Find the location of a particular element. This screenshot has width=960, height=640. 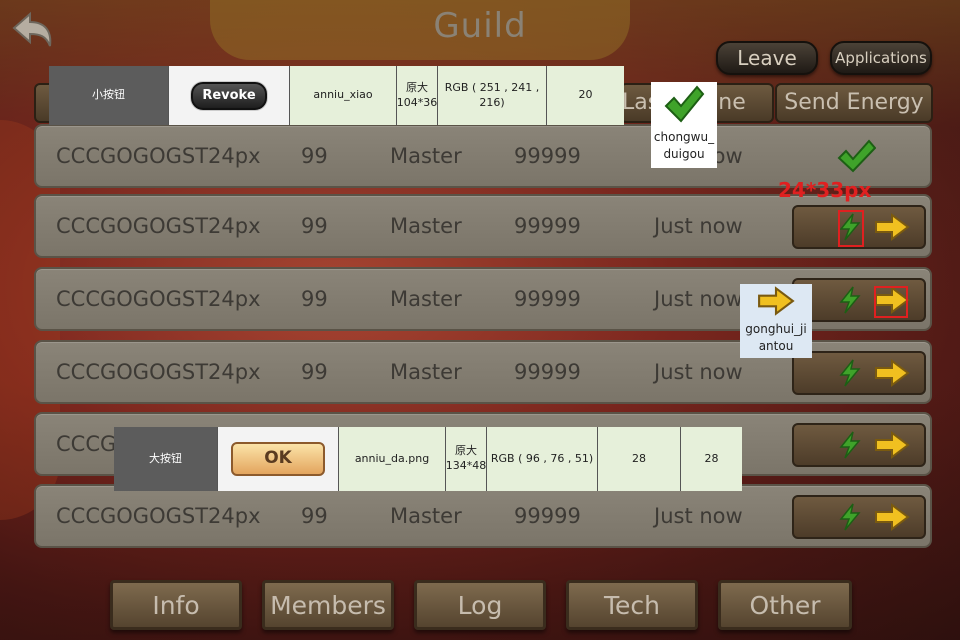

spec-color: RGB ( 251 , 241 , 216) is located at coordinates (492, 95).